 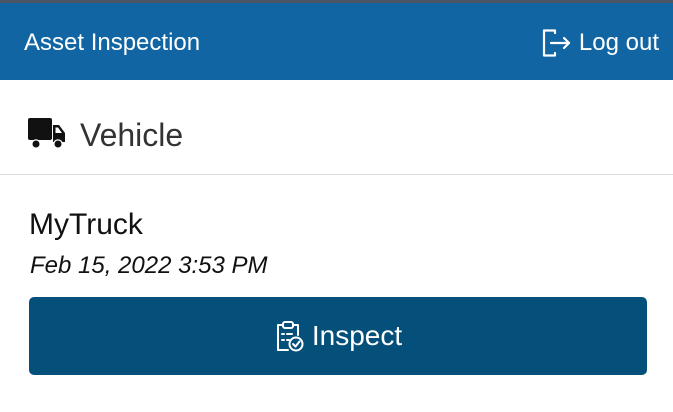 I want to click on logout-button: Log out, so click(x=600, y=43).